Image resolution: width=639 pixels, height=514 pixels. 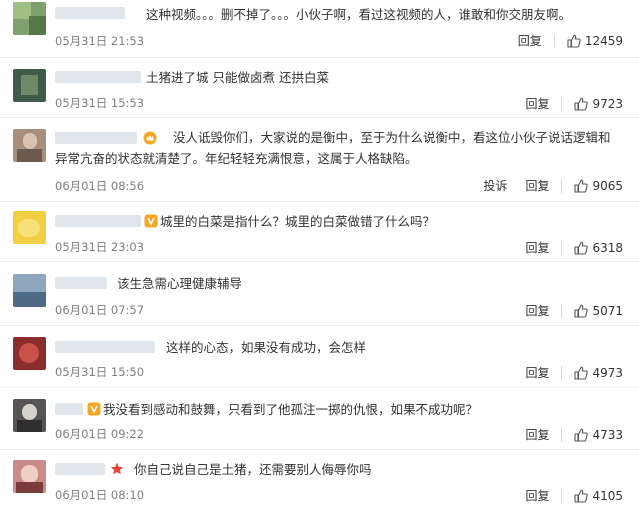 What do you see at coordinates (100, 247) in the screenshot?
I see `comment-time: 05月31日 23:03` at bounding box center [100, 247].